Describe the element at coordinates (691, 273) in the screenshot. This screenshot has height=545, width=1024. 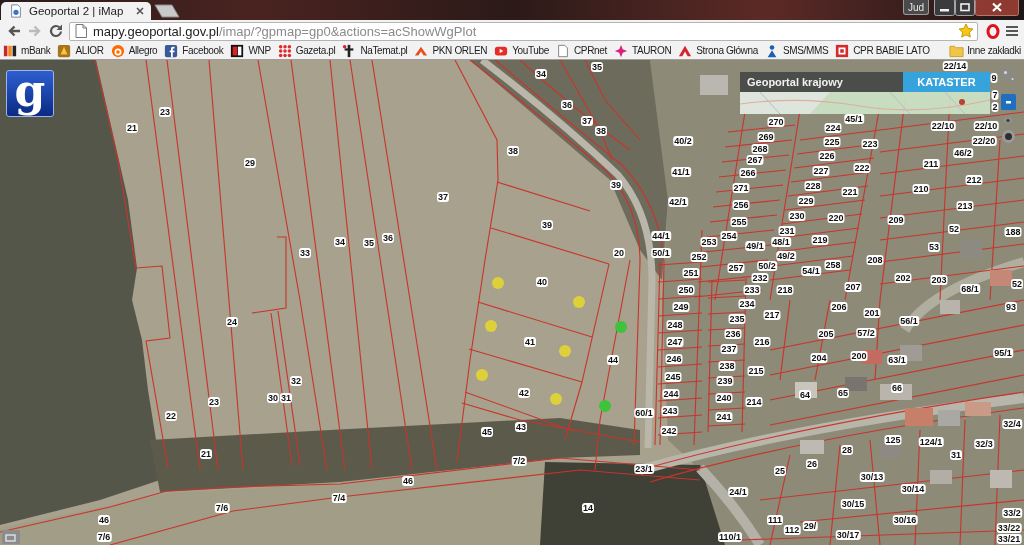
I see `parcel-number: 251` at that location.